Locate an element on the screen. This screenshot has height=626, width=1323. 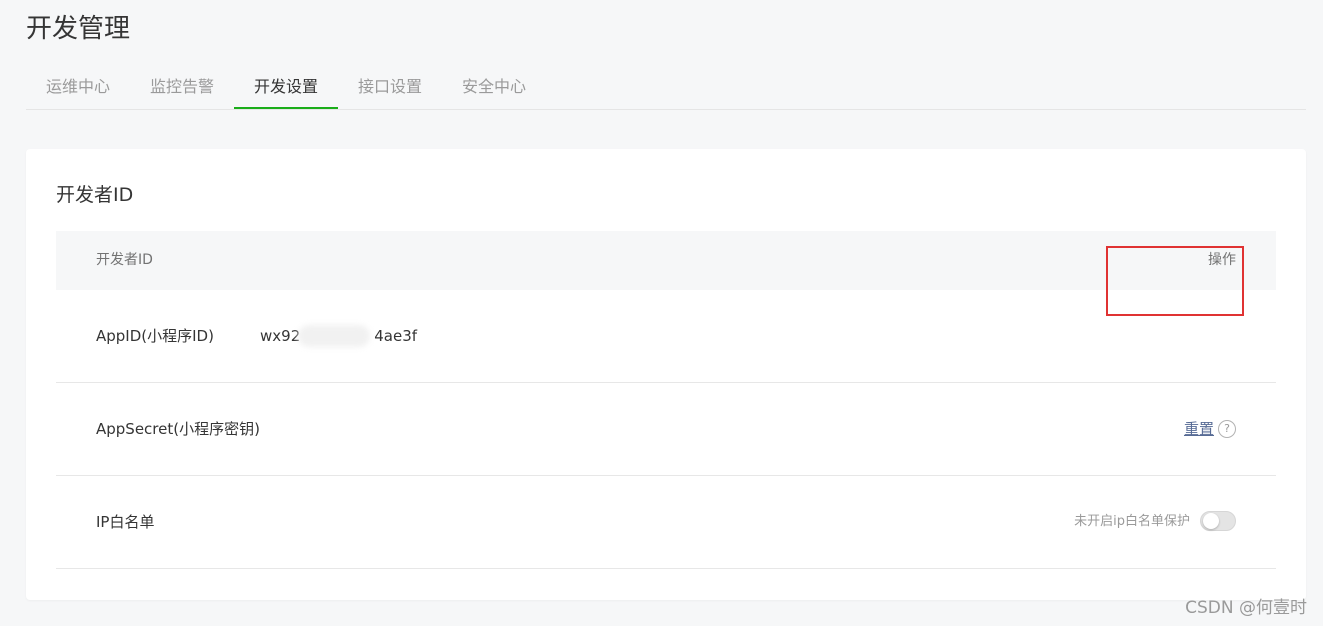
table-header: 开发者ID 操作 is located at coordinates (666, 260).